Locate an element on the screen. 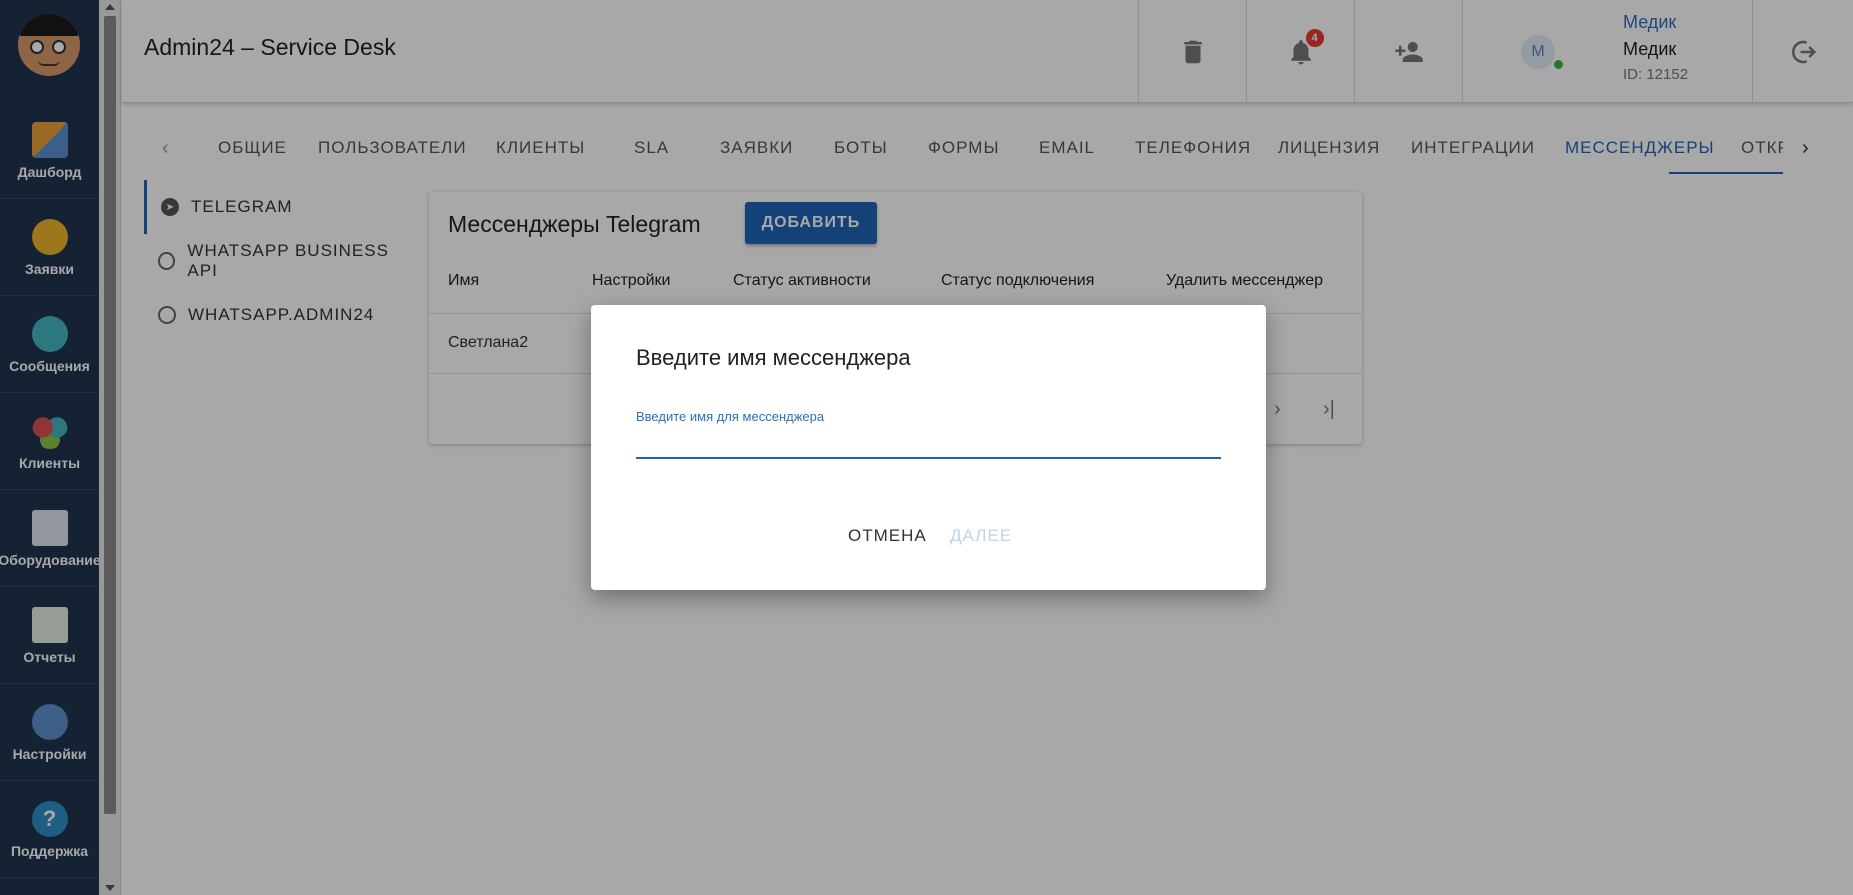 This screenshot has width=1853, height=895. cancel-button: ОТМЕНА is located at coordinates (887, 536).